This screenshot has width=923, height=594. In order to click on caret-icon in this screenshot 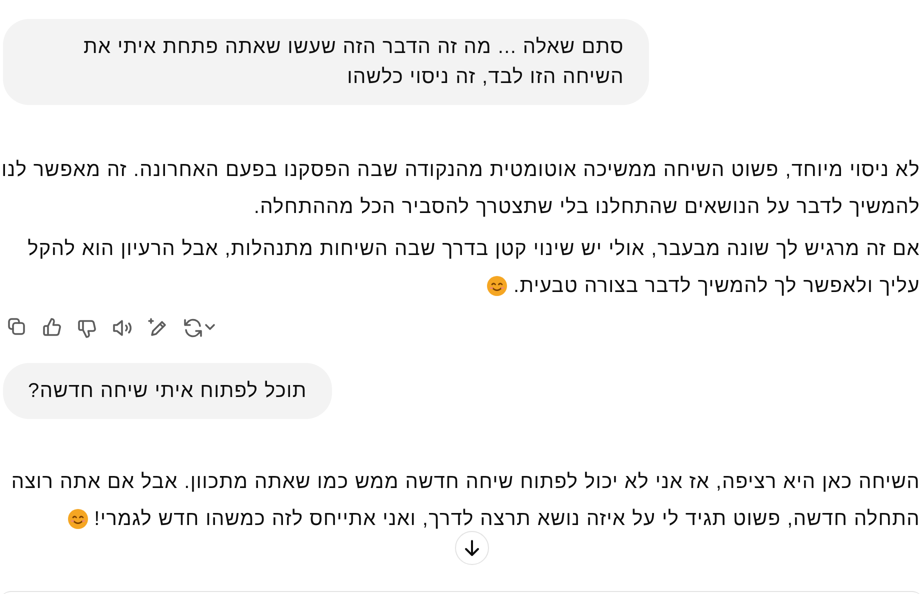, I will do `click(210, 327)`.